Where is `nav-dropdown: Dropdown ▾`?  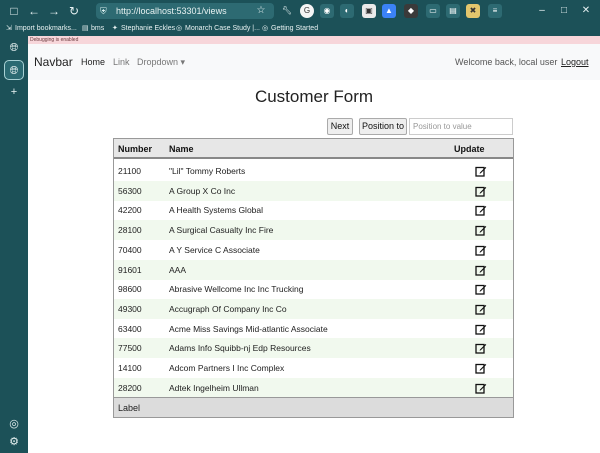 nav-dropdown: Dropdown ▾ is located at coordinates (161, 62).